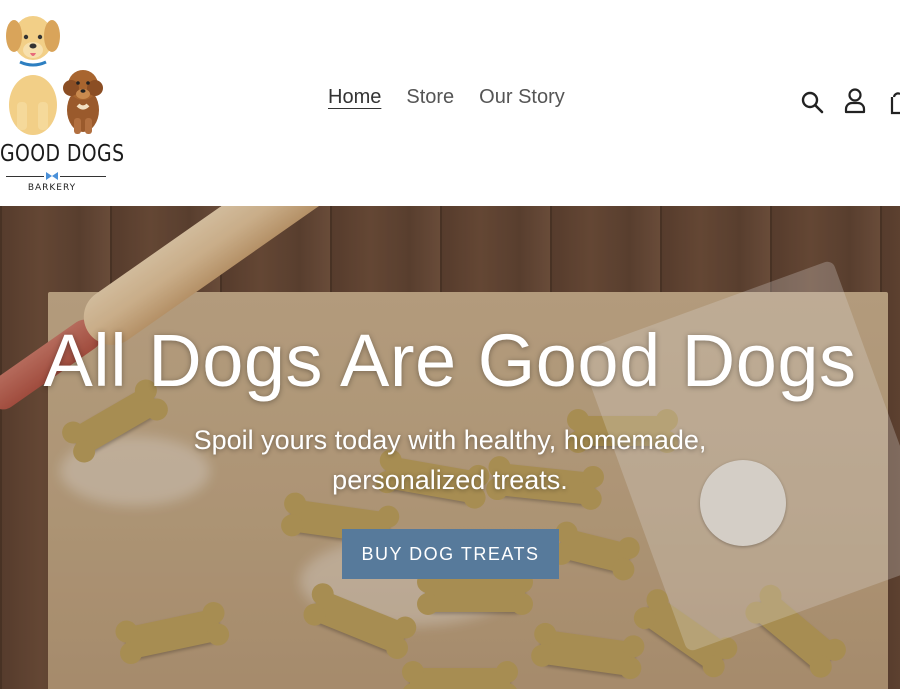  What do you see at coordinates (52, 176) in the screenshot?
I see `bow-tie-icon` at bounding box center [52, 176].